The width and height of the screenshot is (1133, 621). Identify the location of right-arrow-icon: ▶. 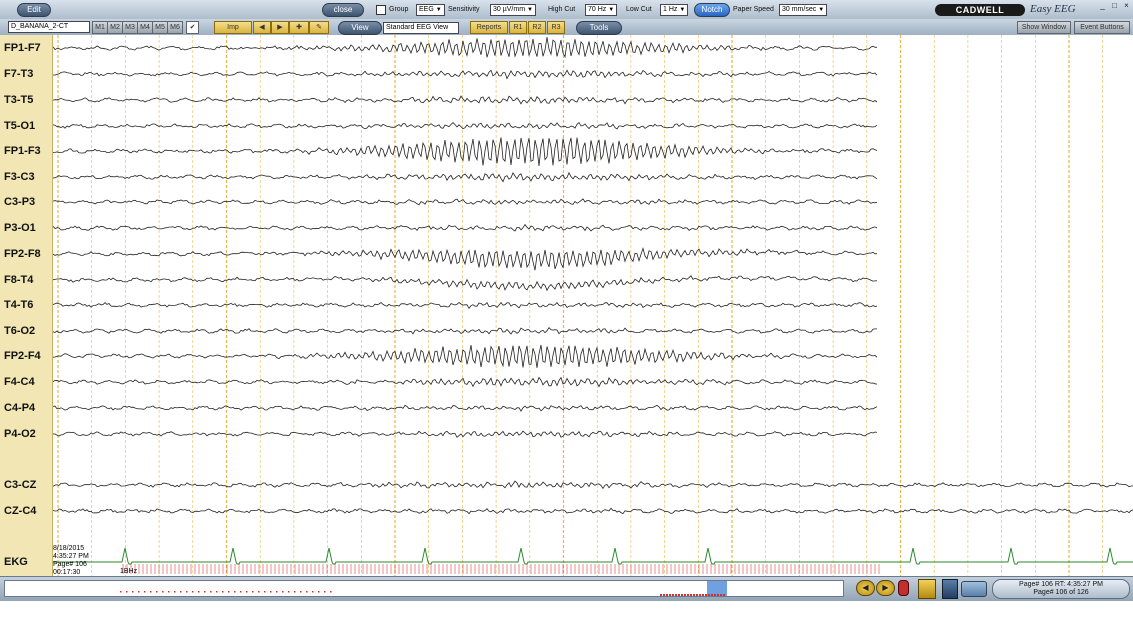
(280, 27).